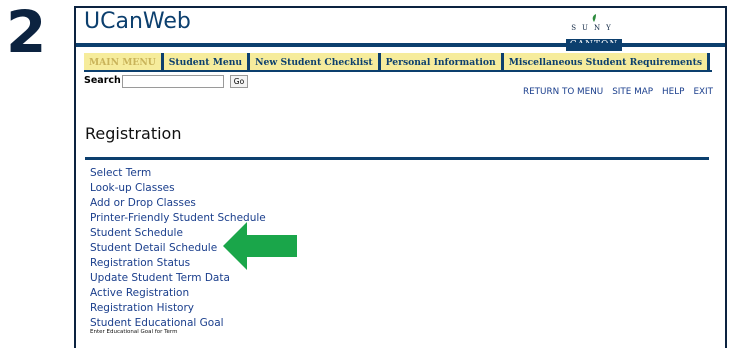  I want to click on left-arrow-icon, so click(260, 246).